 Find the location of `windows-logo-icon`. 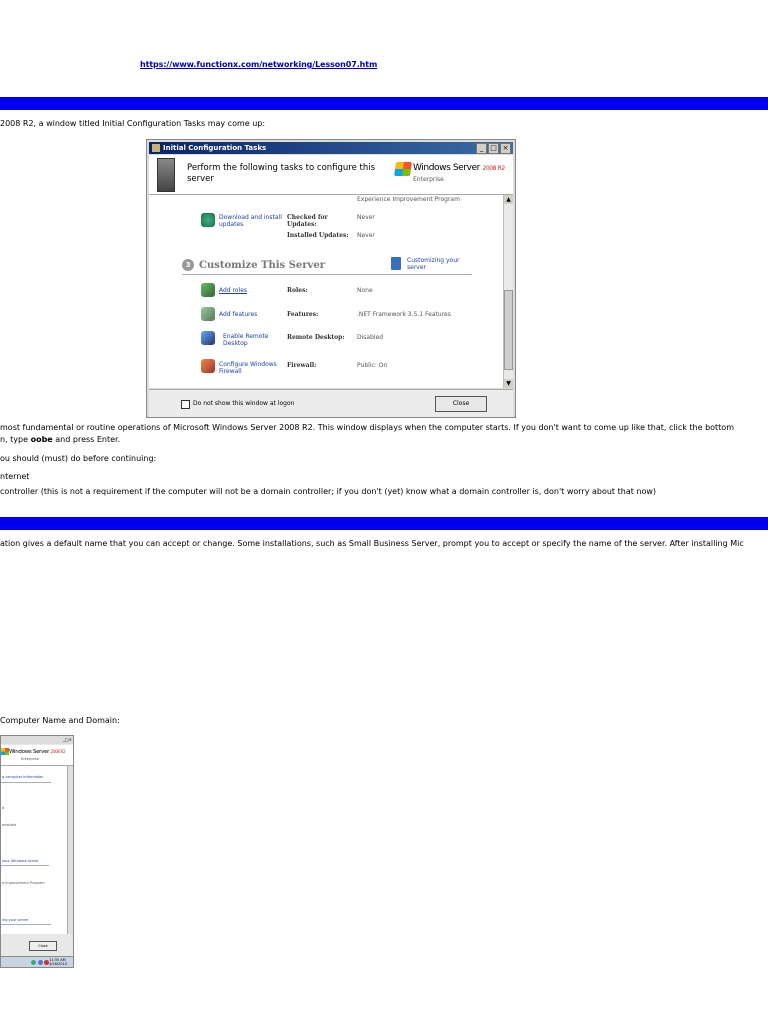

windows-logo-icon is located at coordinates (403, 169).